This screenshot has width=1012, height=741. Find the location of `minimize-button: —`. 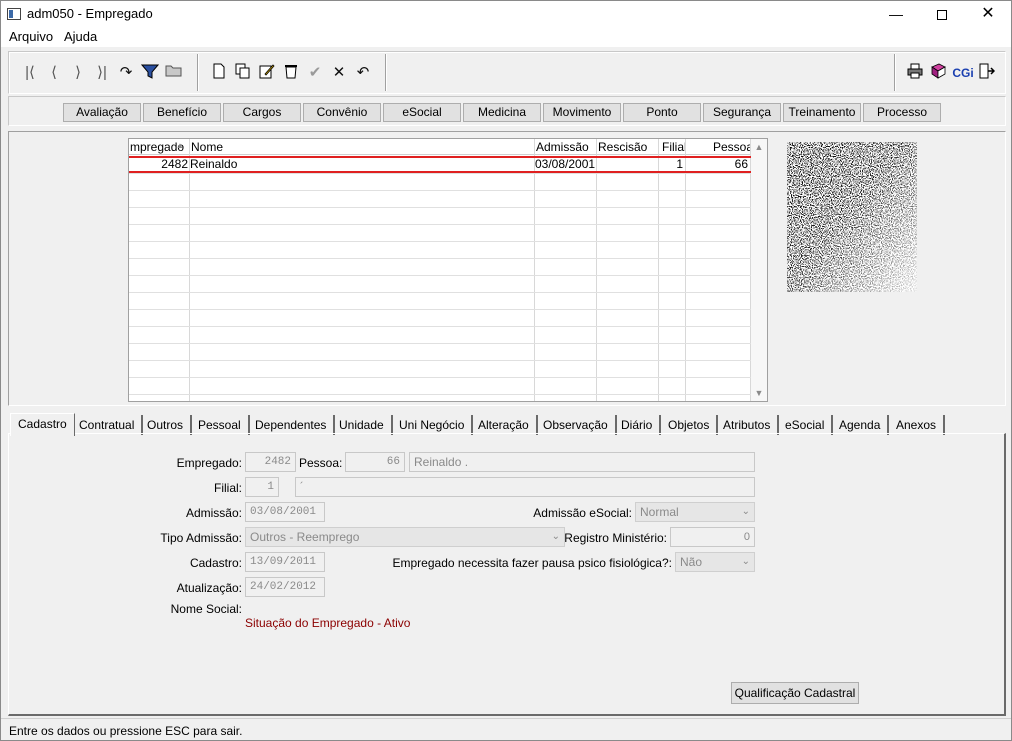

minimize-button: — is located at coordinates (896, 14).